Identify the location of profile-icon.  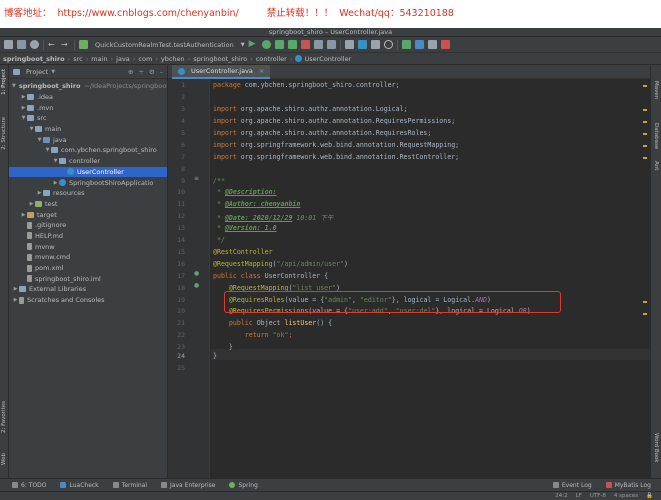
(292, 44).